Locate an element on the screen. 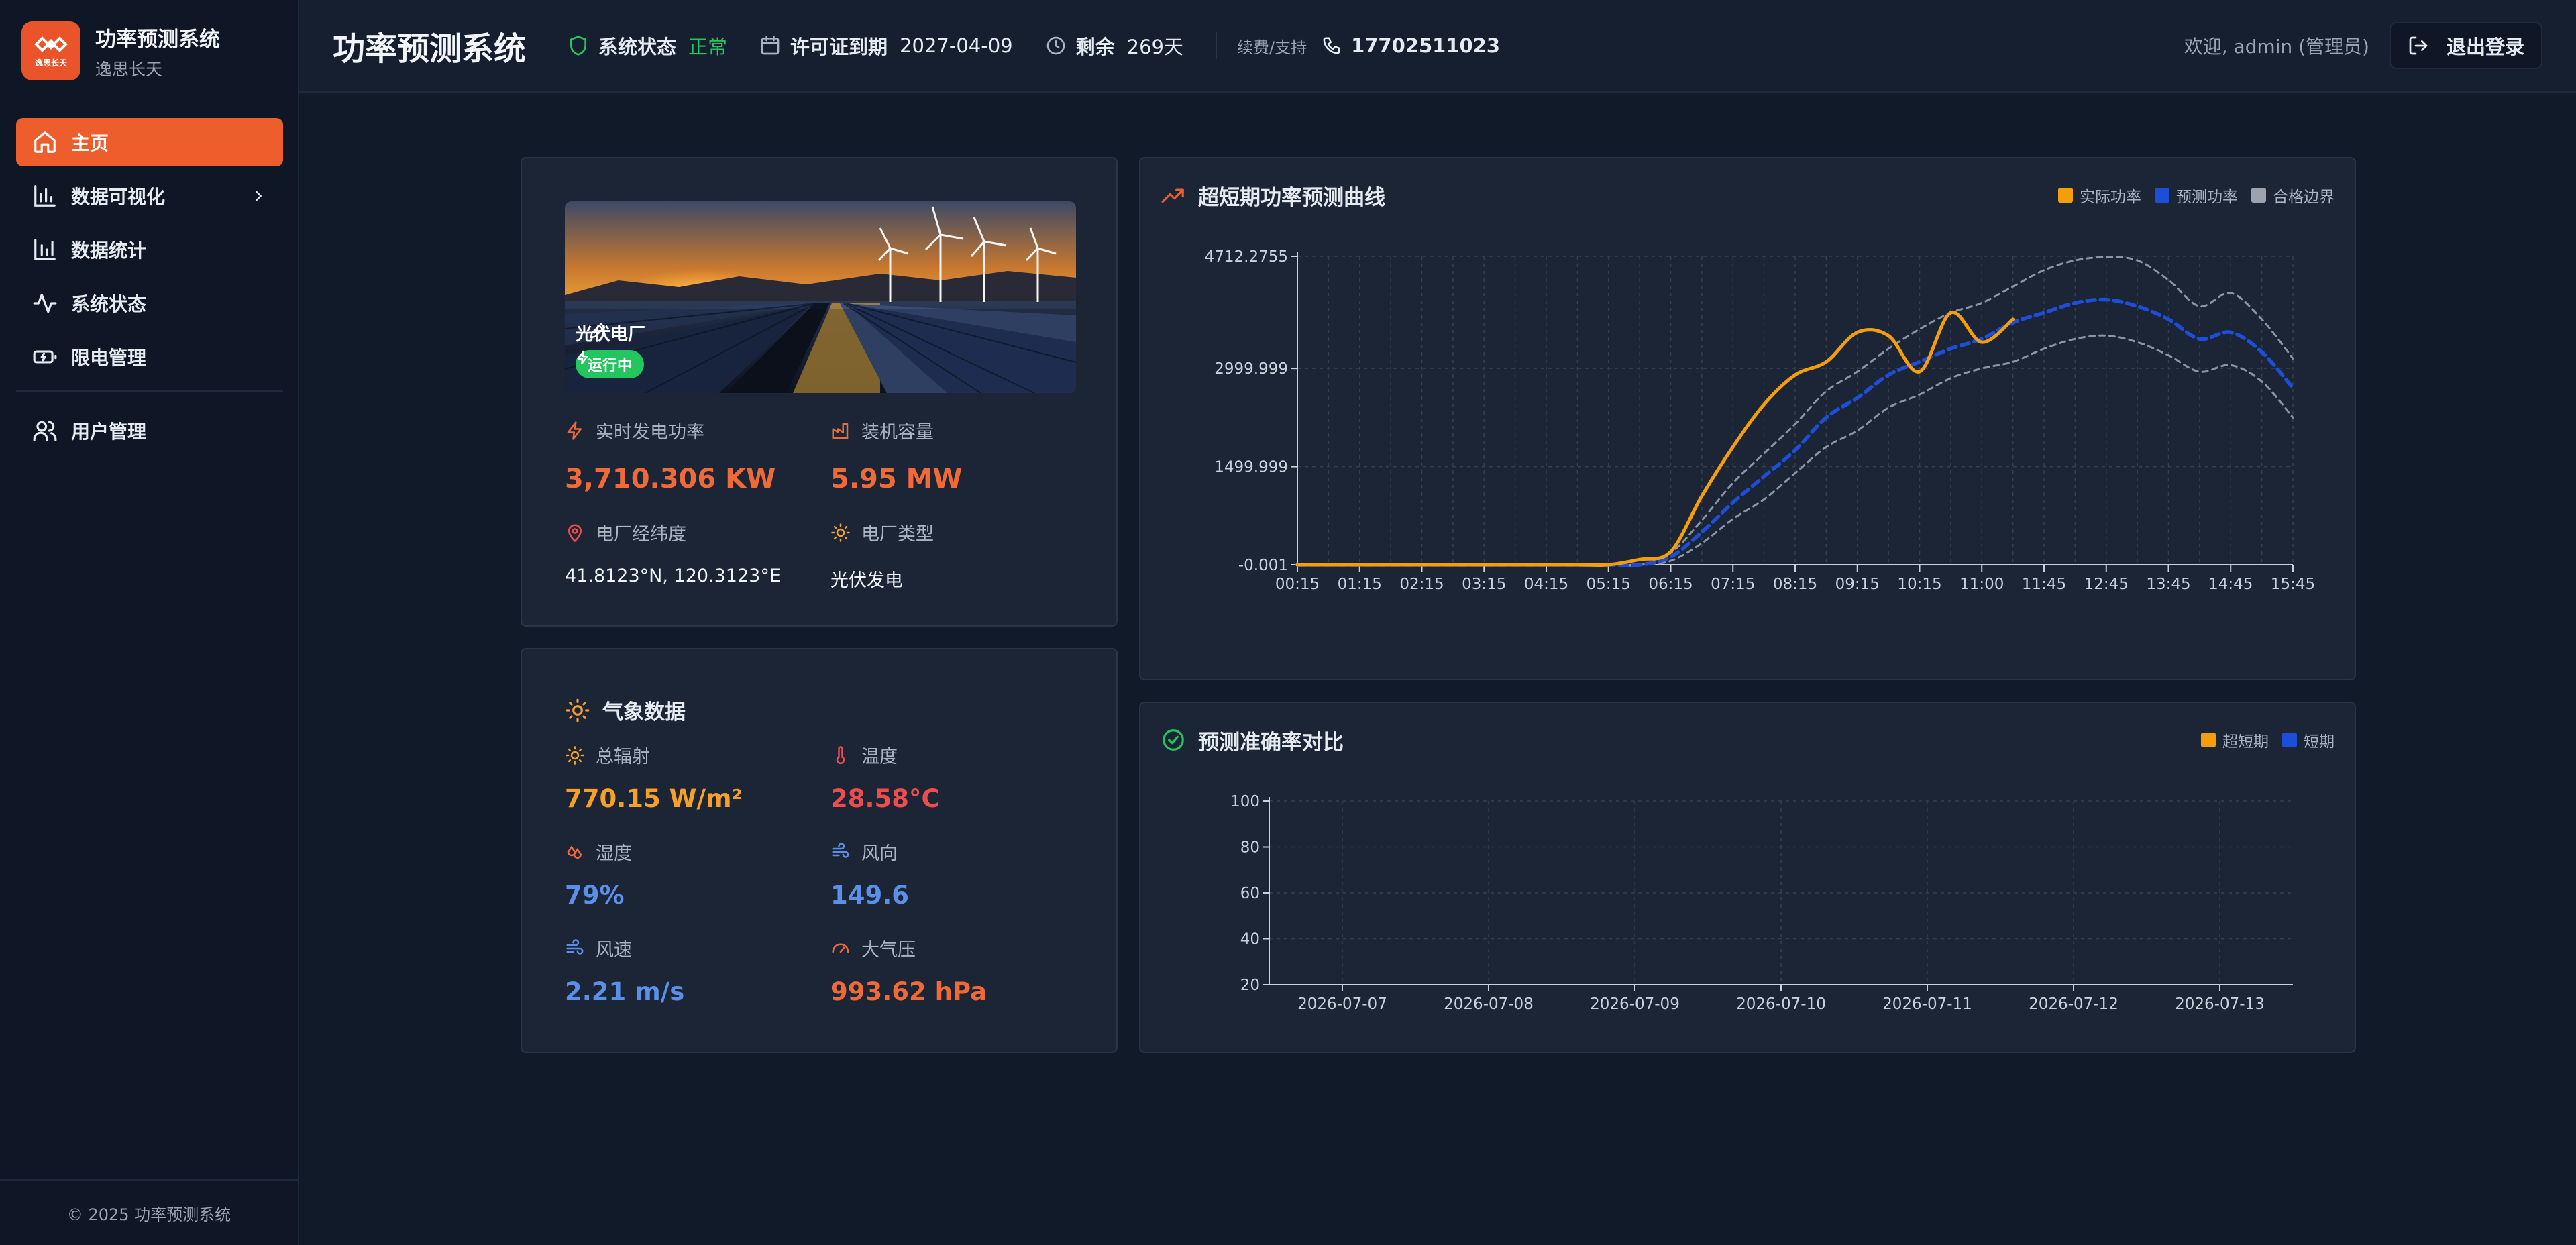 The image size is (2576, 1245). chart-grid is located at coordinates (1792, 410).